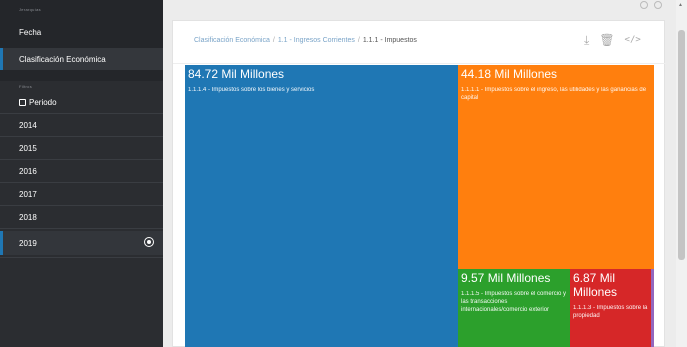  I want to click on year-item-2014: 2014, so click(81, 125).